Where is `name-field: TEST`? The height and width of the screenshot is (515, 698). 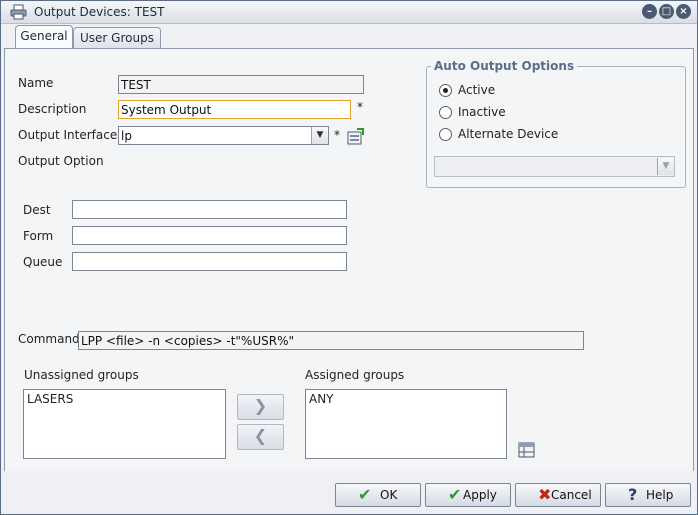
name-field: TEST is located at coordinates (241, 84).